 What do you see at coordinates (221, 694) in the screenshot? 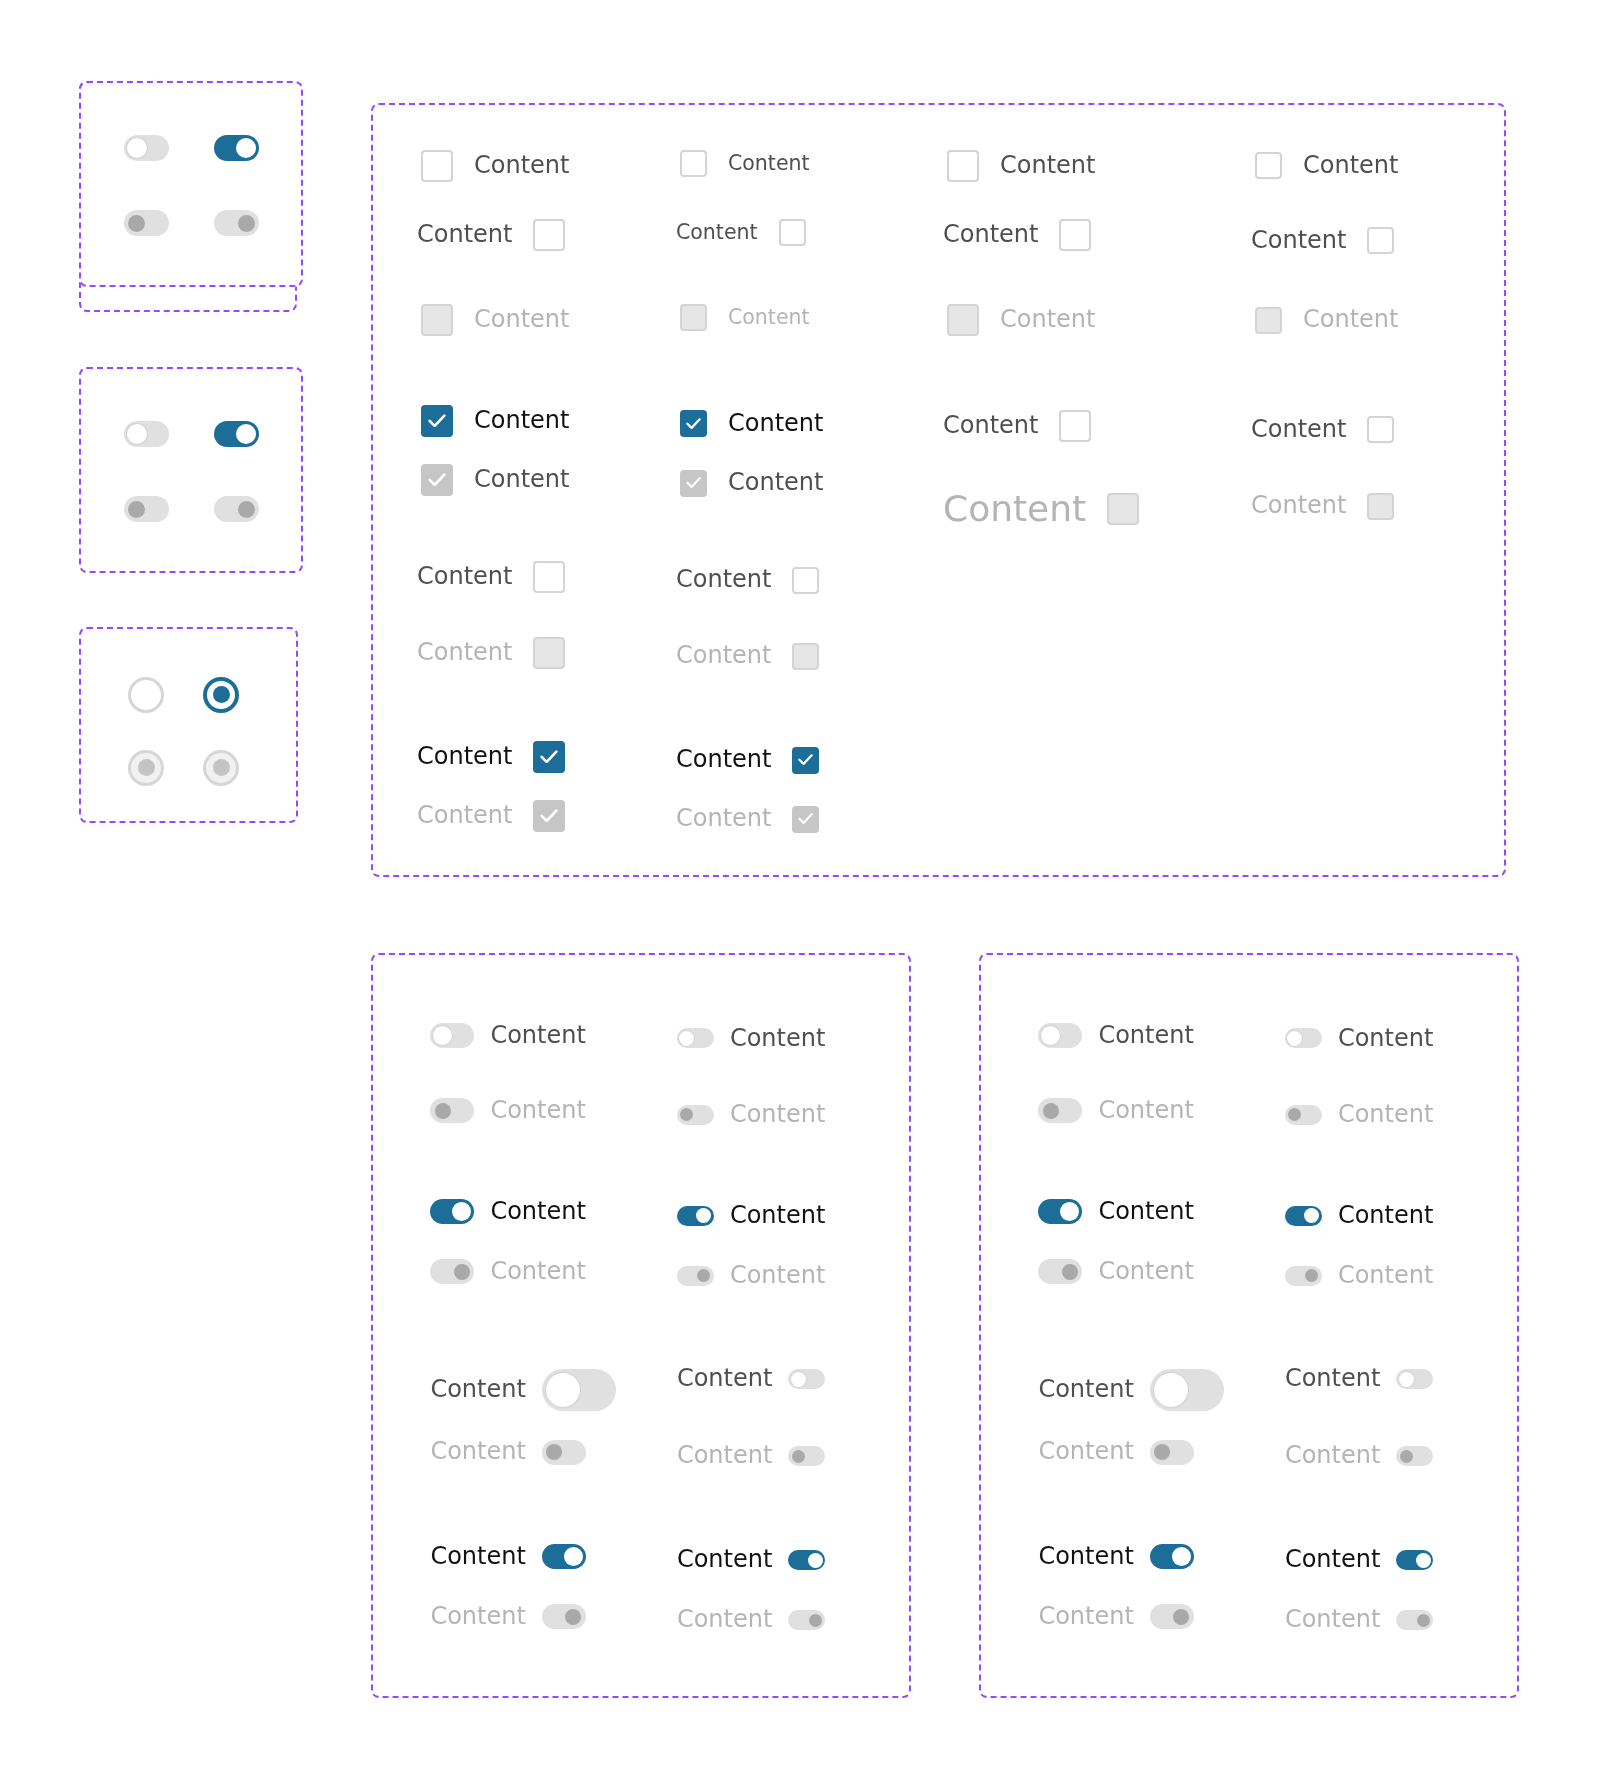
I see `radio-button` at bounding box center [221, 694].